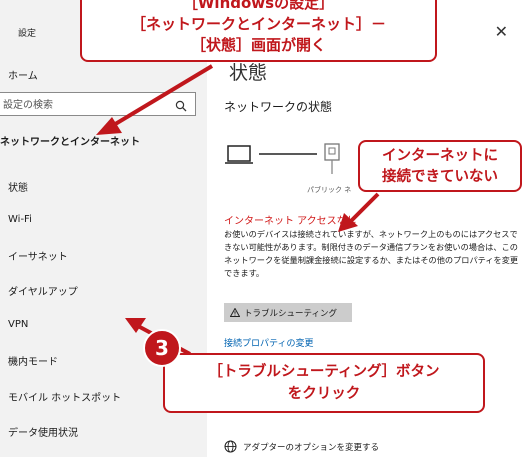  What do you see at coordinates (230, 446) in the screenshot?
I see `globe-icon` at bounding box center [230, 446].